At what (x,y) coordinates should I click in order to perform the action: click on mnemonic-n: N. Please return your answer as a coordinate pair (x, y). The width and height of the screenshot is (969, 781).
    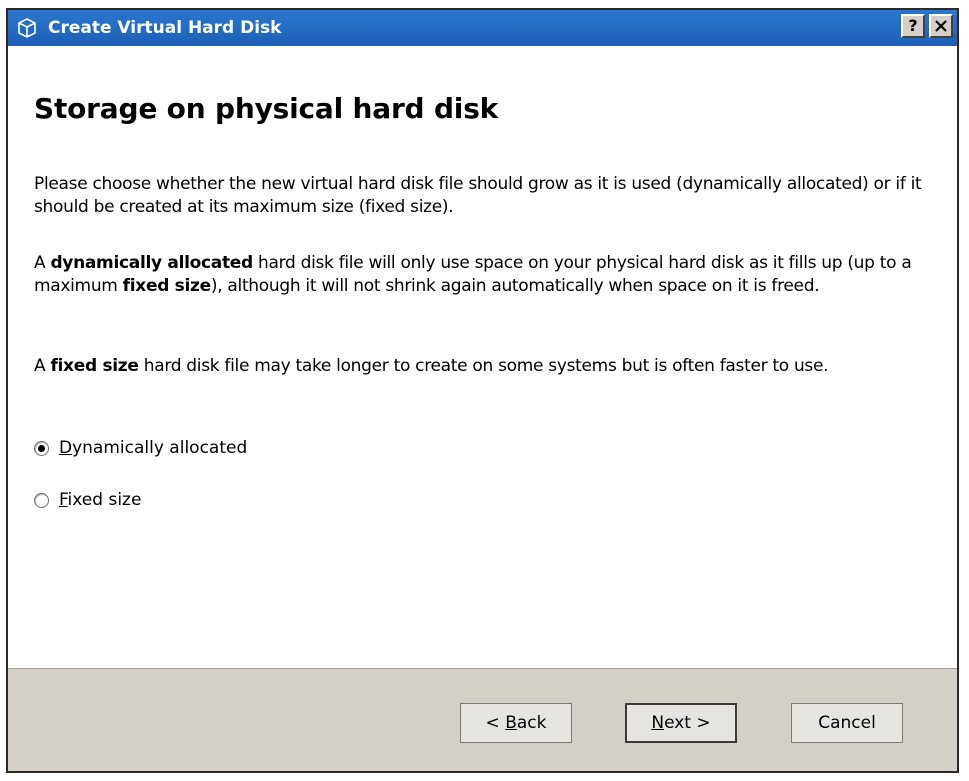
    Looking at the image, I should click on (658, 723).